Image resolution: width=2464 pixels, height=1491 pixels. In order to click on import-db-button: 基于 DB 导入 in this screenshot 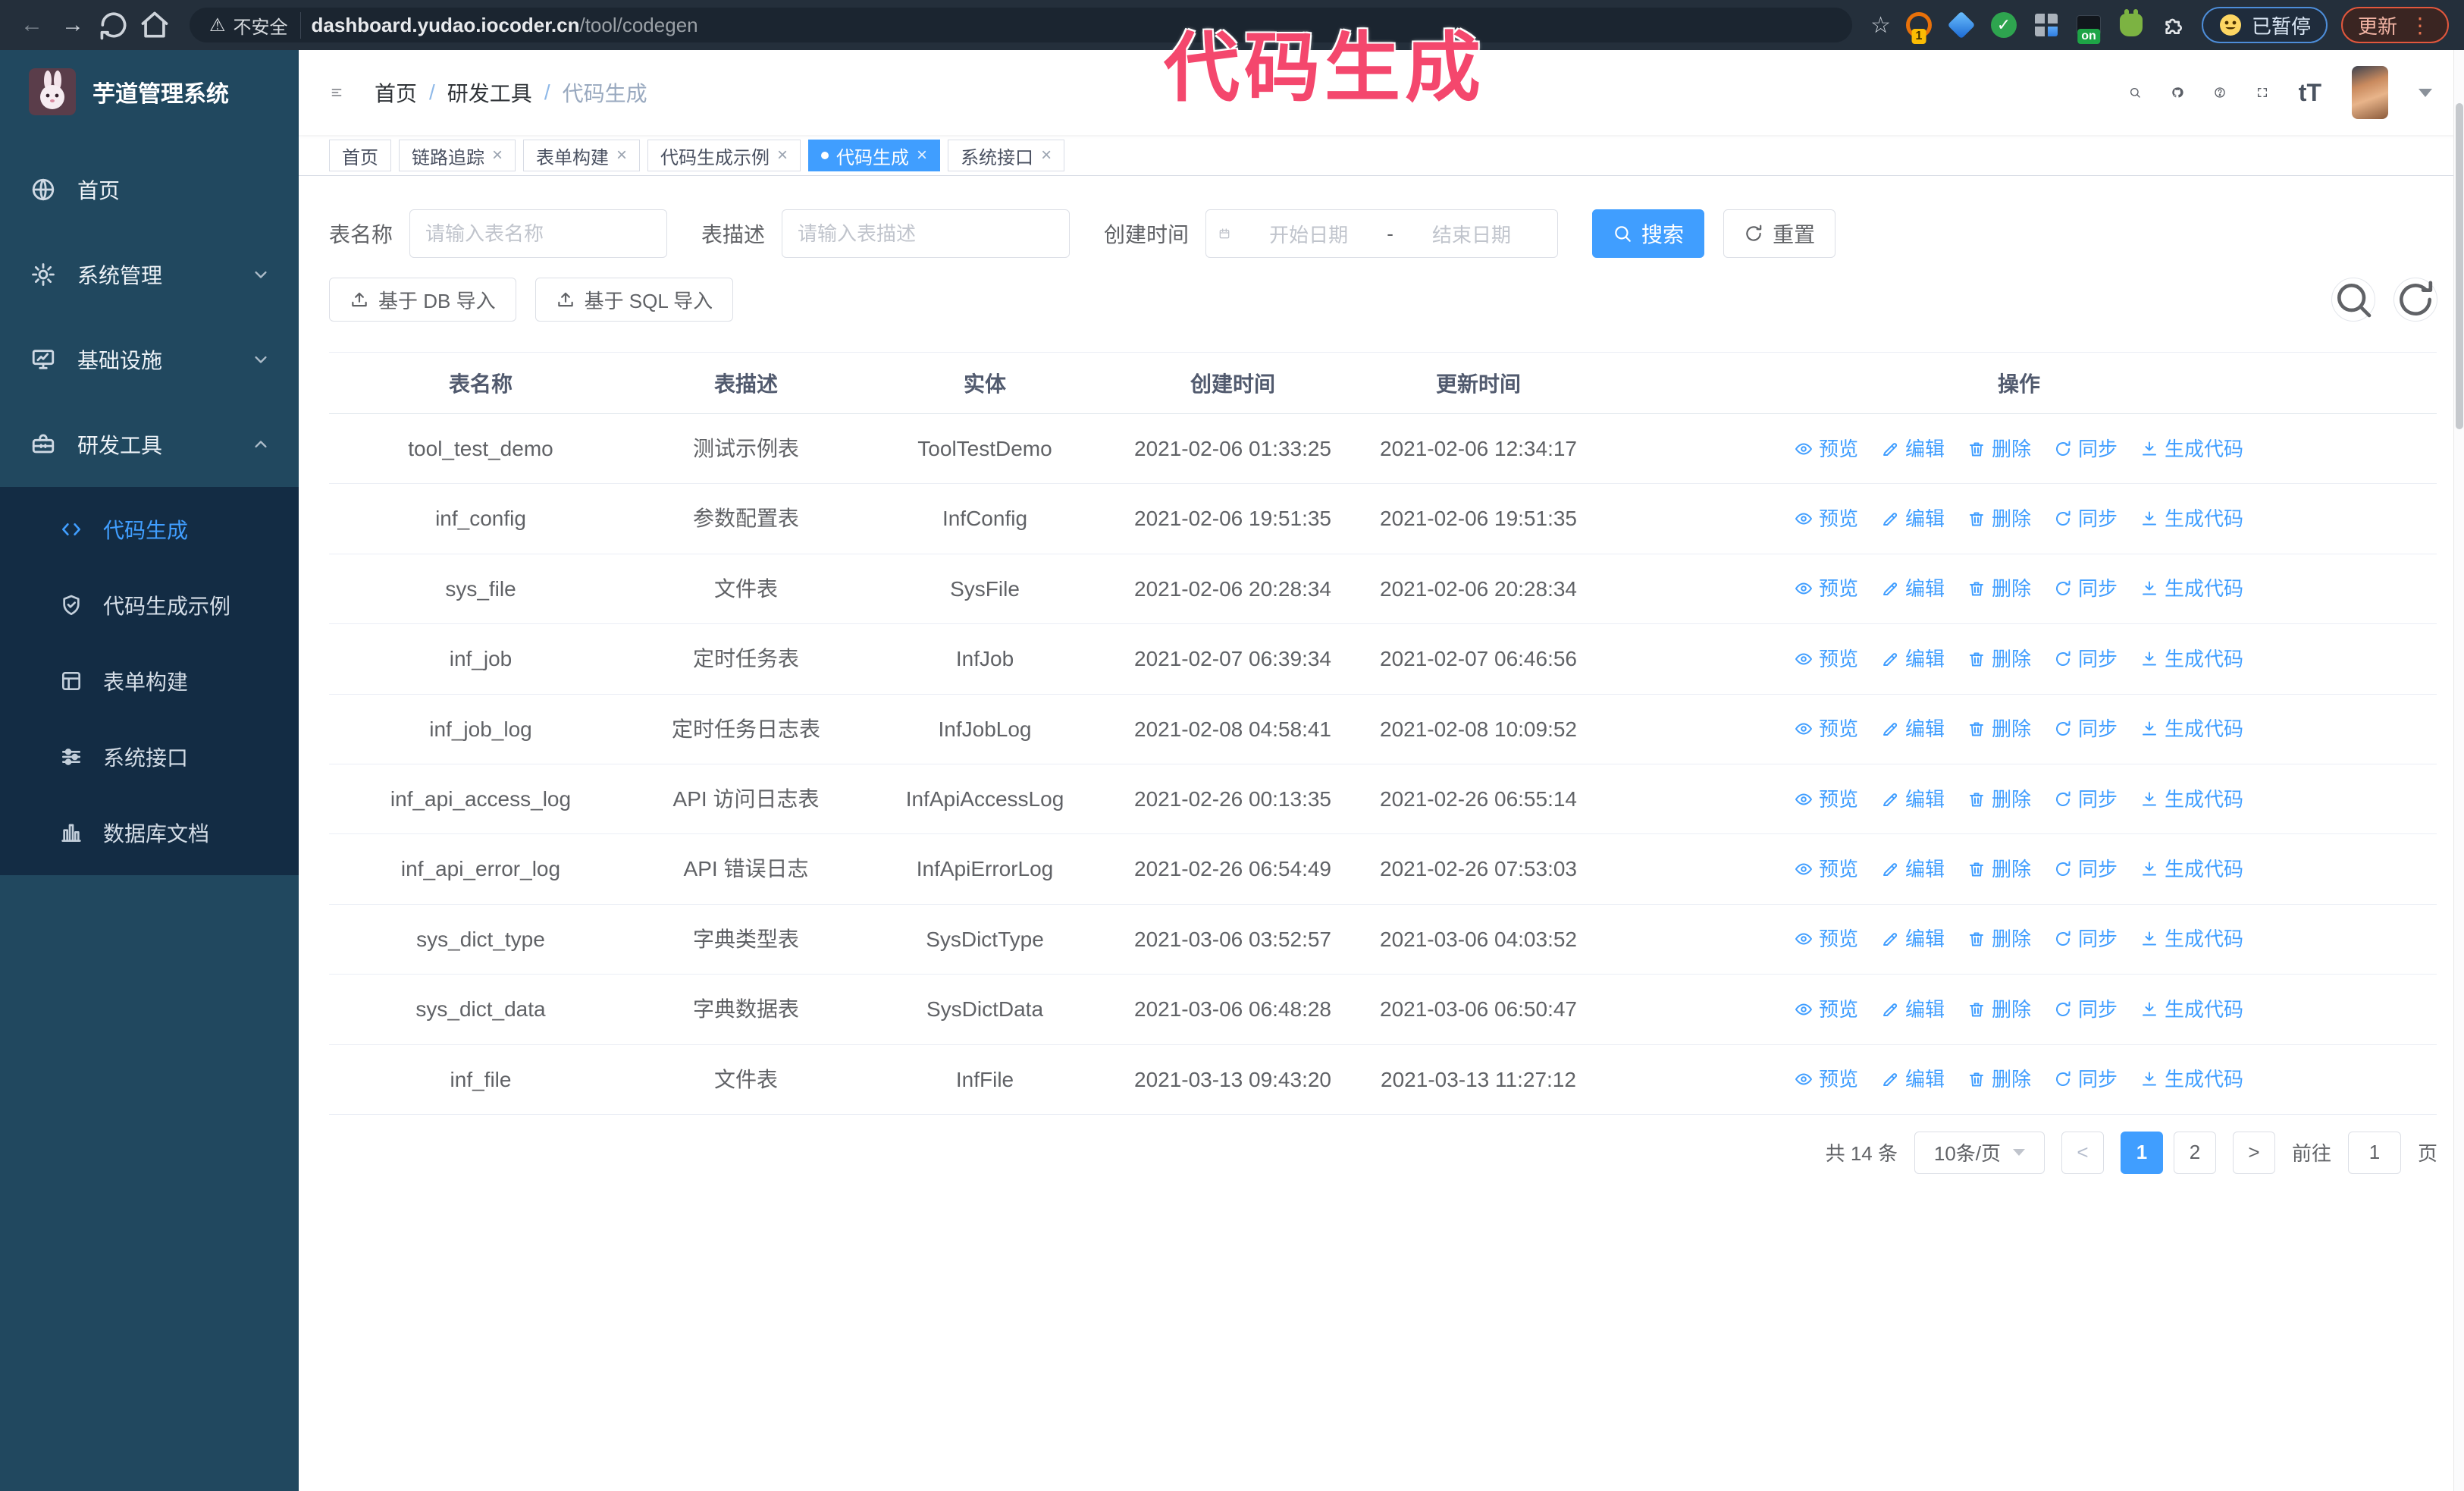, I will do `click(423, 300)`.